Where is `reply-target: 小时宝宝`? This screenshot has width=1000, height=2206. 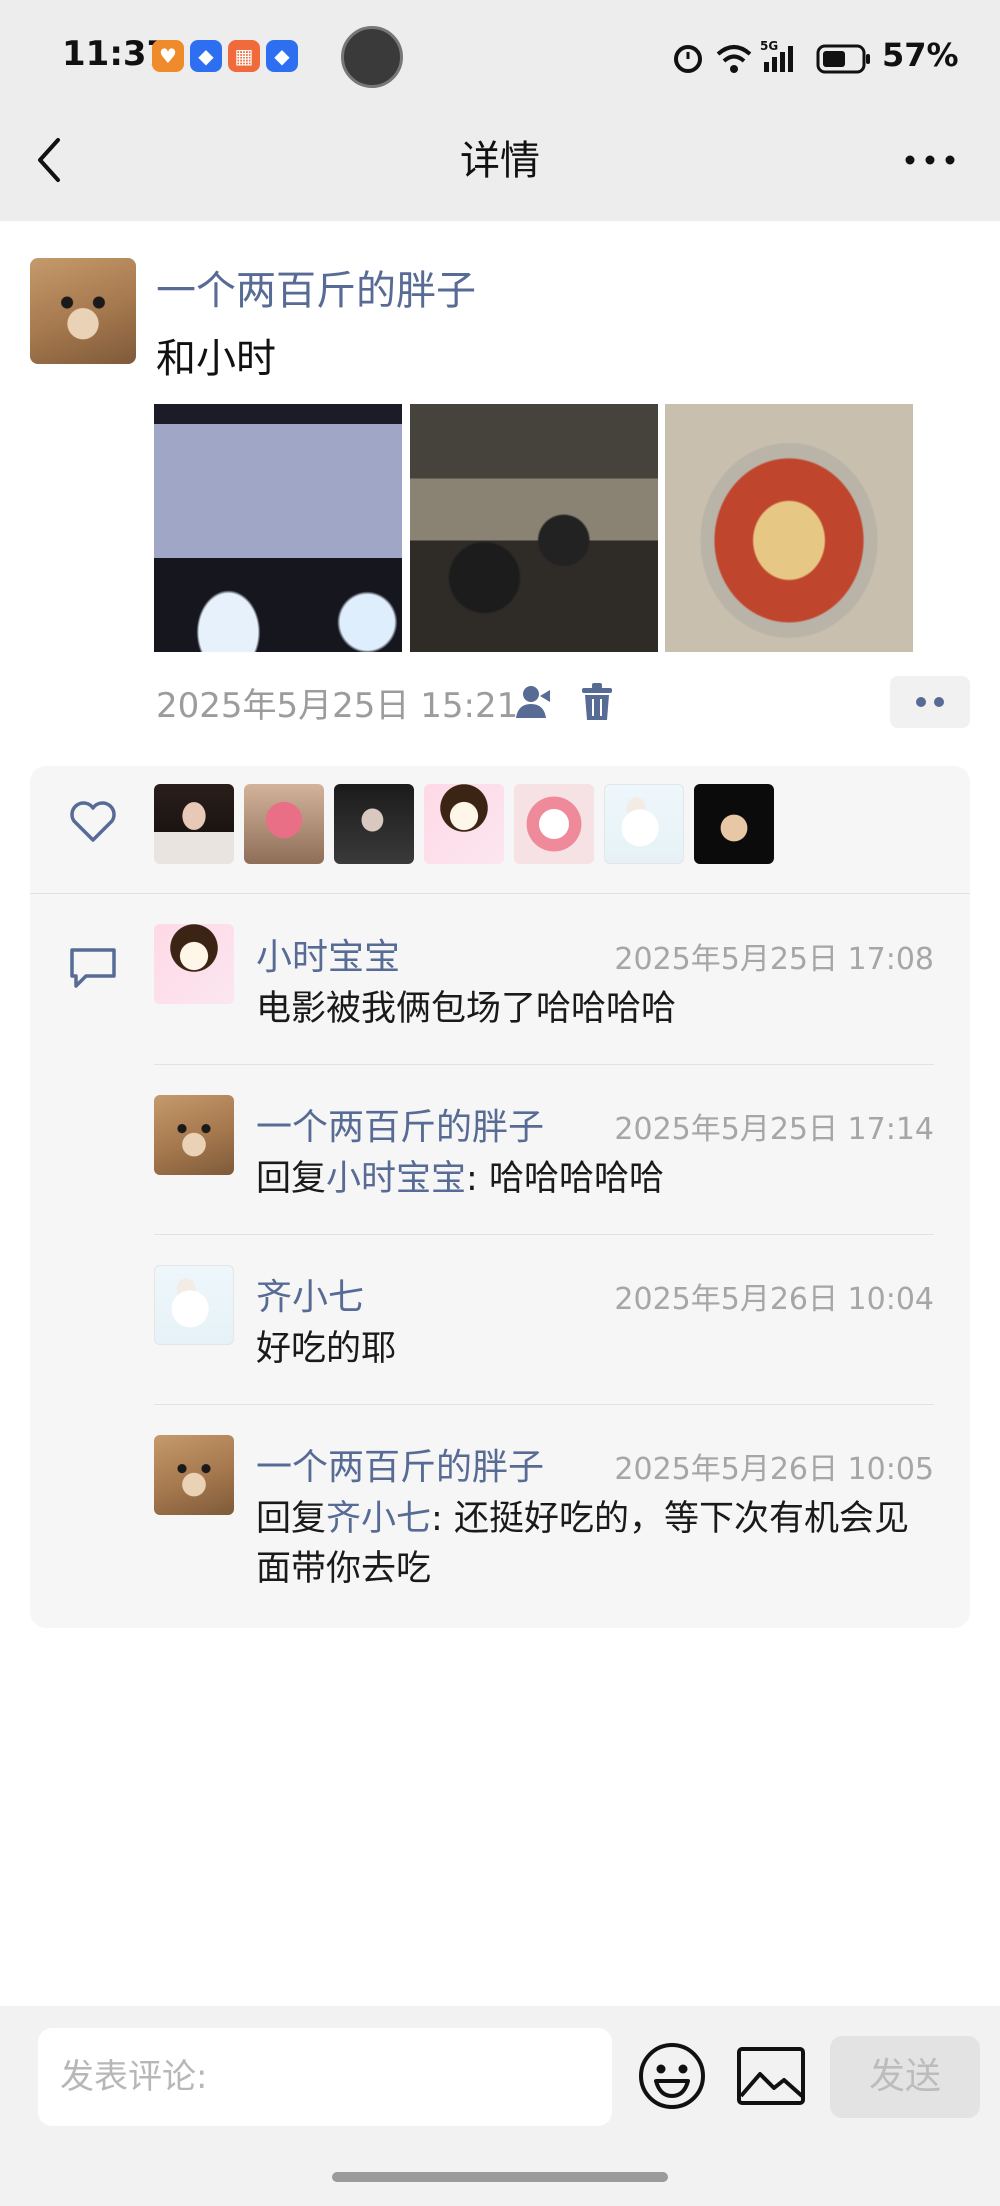
reply-target: 小时宝宝 is located at coordinates (396, 1179).